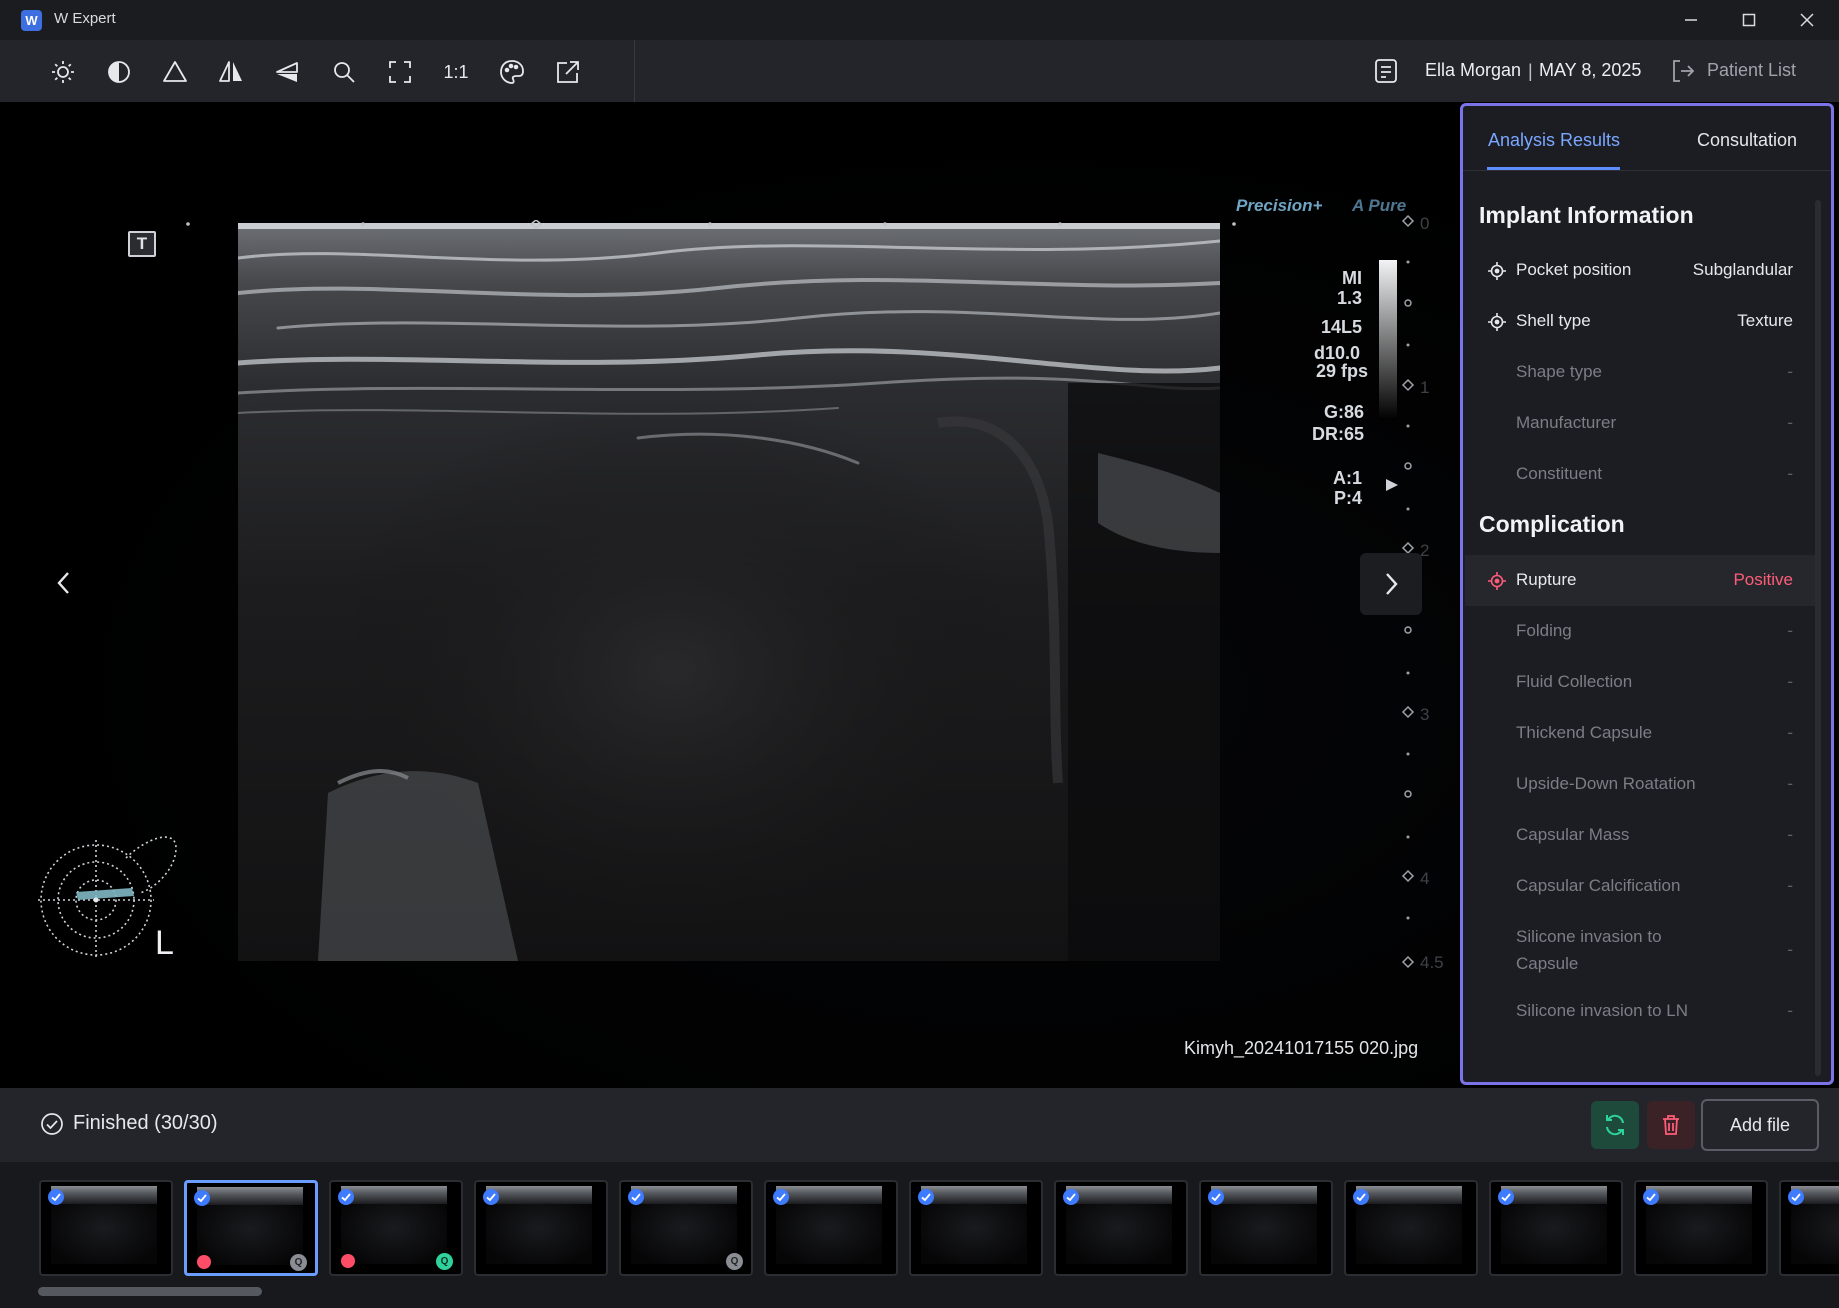 The width and height of the screenshot is (1839, 1308). Describe the element at coordinates (400, 72) in the screenshot. I see `fit-screen-button` at that location.